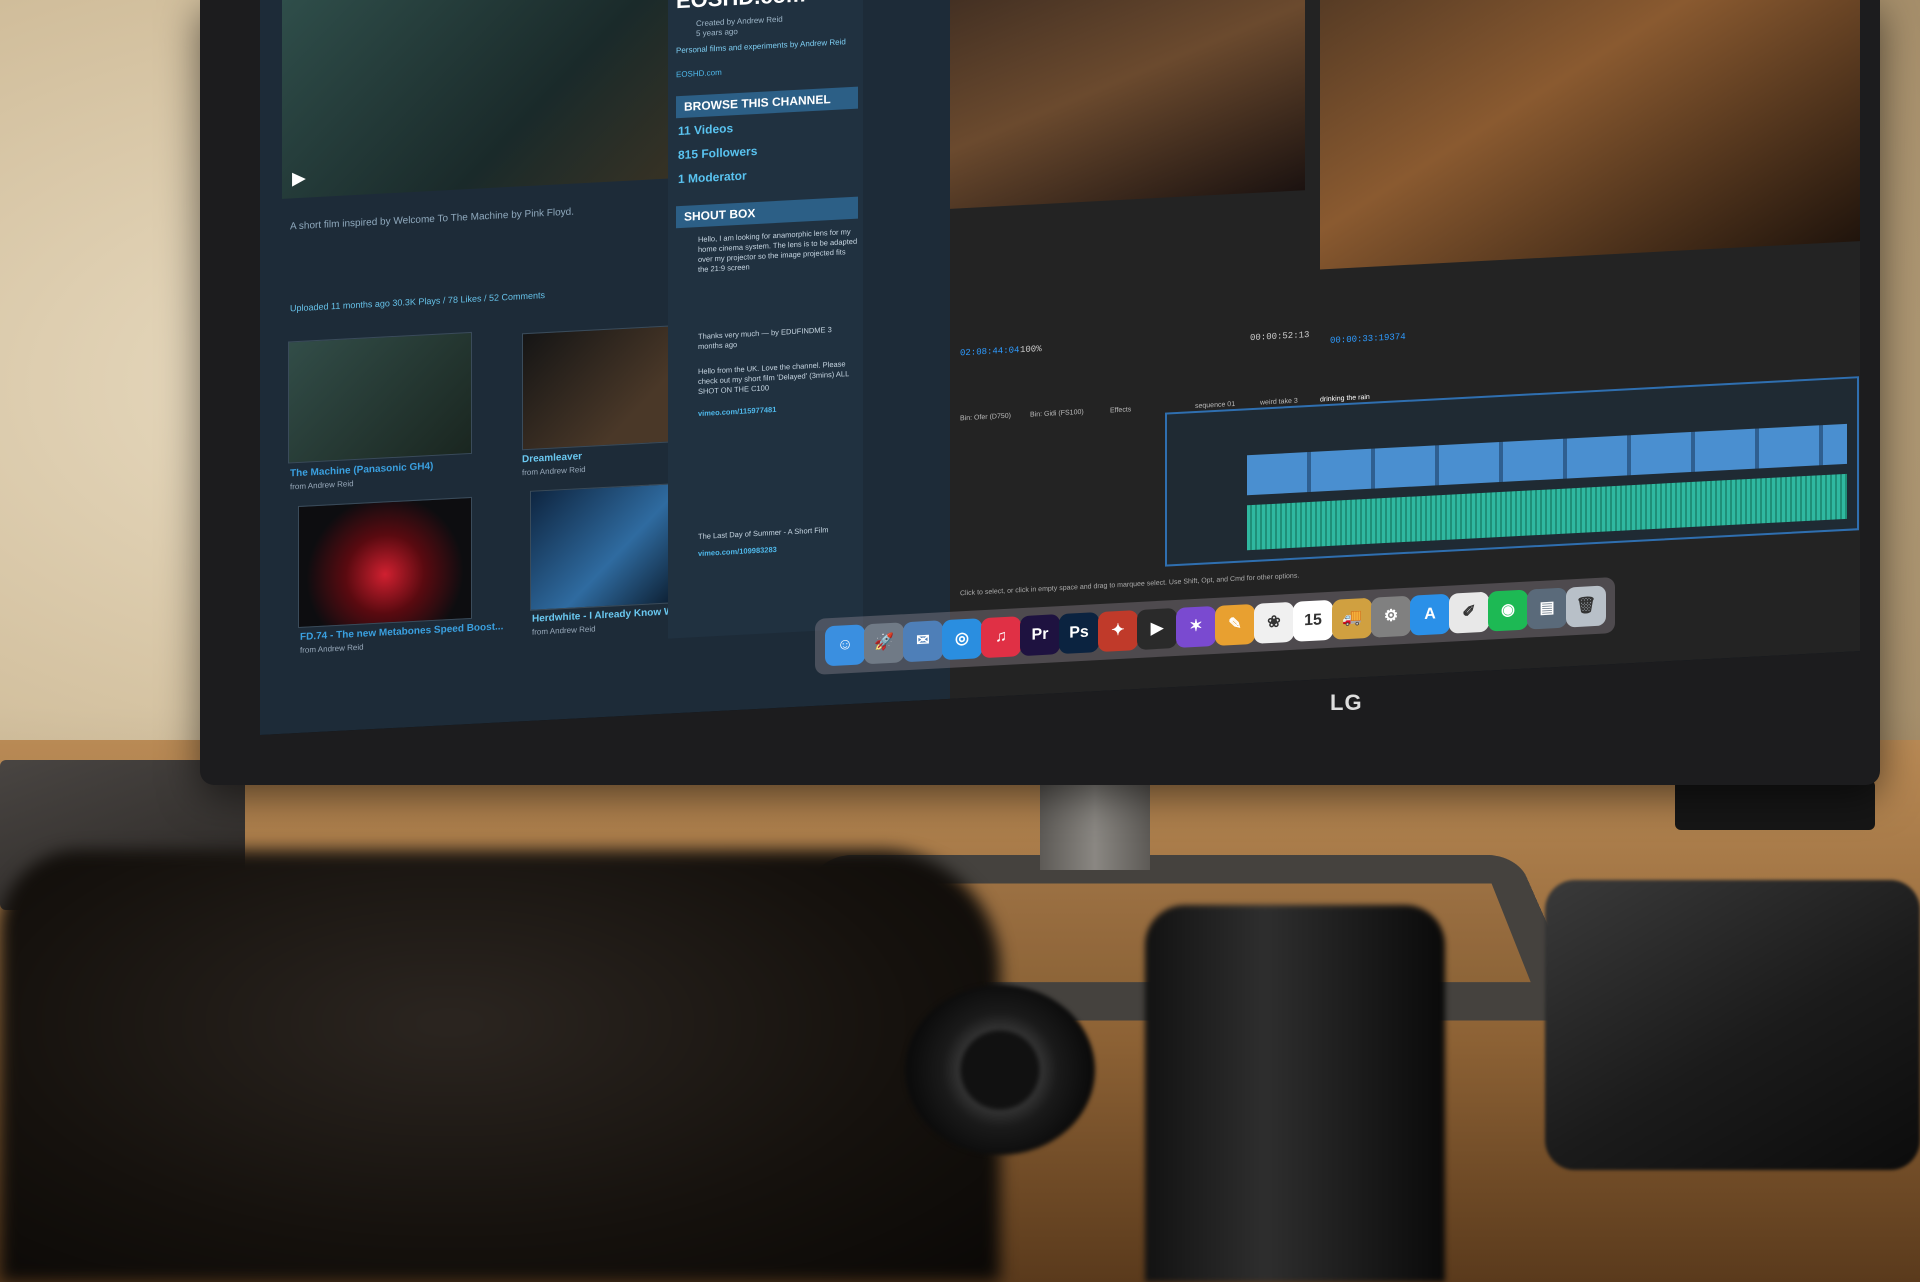  I want to click on pages-icon: ✎, so click(1235, 624).